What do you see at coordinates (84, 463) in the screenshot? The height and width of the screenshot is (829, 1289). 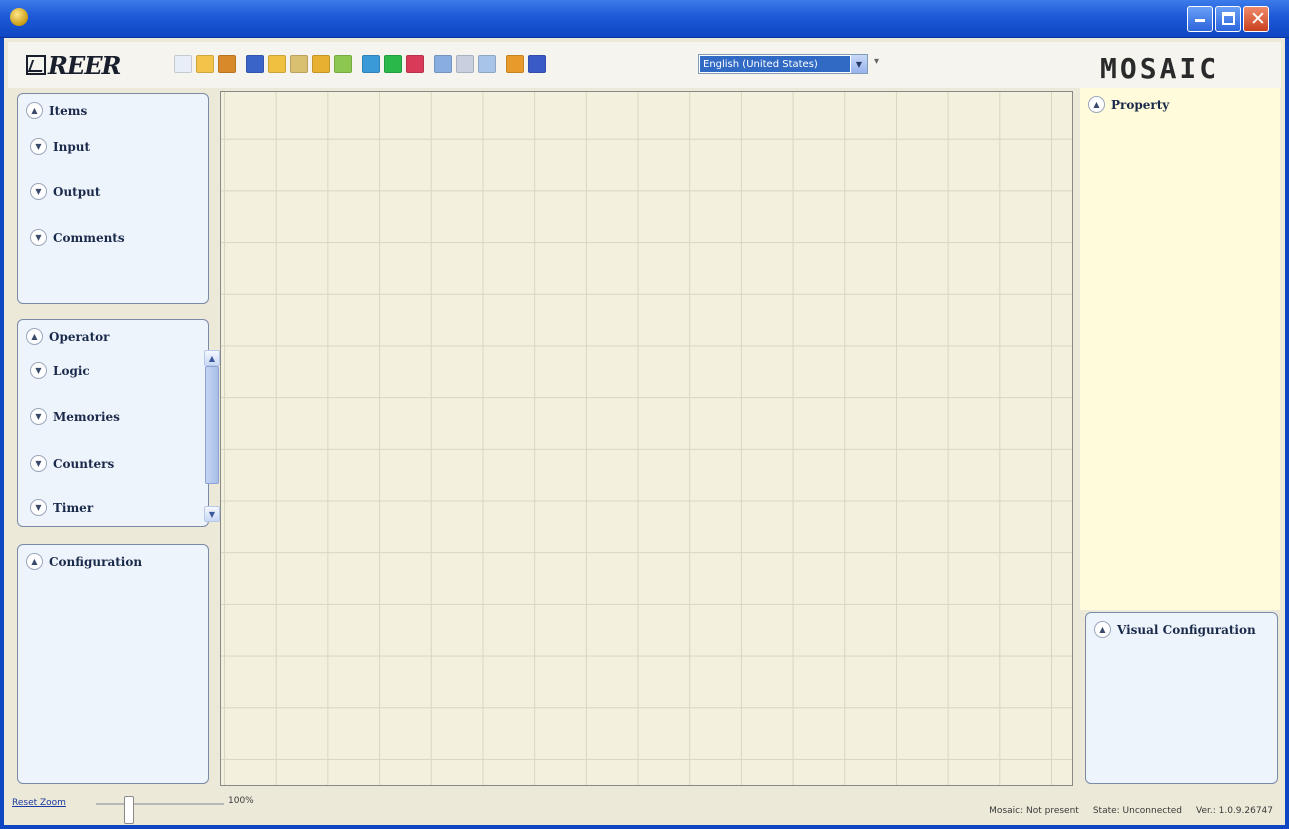 I see `operator-entry-label: Counters` at bounding box center [84, 463].